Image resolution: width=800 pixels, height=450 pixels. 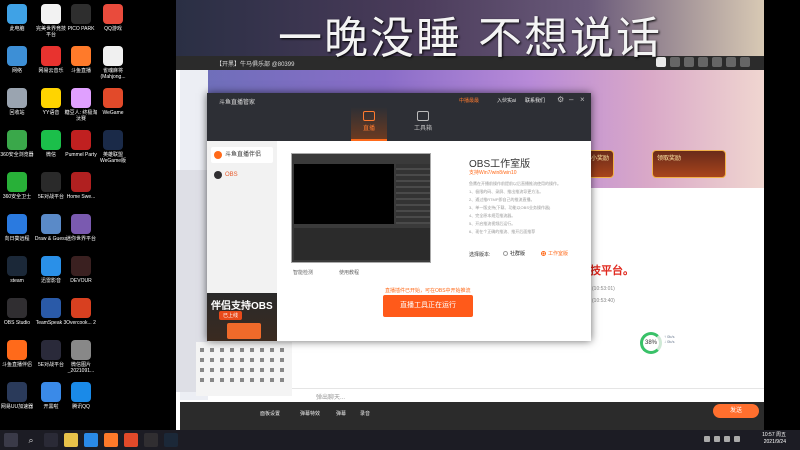 I want to click on desktop-icon: 网易UU加速器, so click(x=17, y=396).